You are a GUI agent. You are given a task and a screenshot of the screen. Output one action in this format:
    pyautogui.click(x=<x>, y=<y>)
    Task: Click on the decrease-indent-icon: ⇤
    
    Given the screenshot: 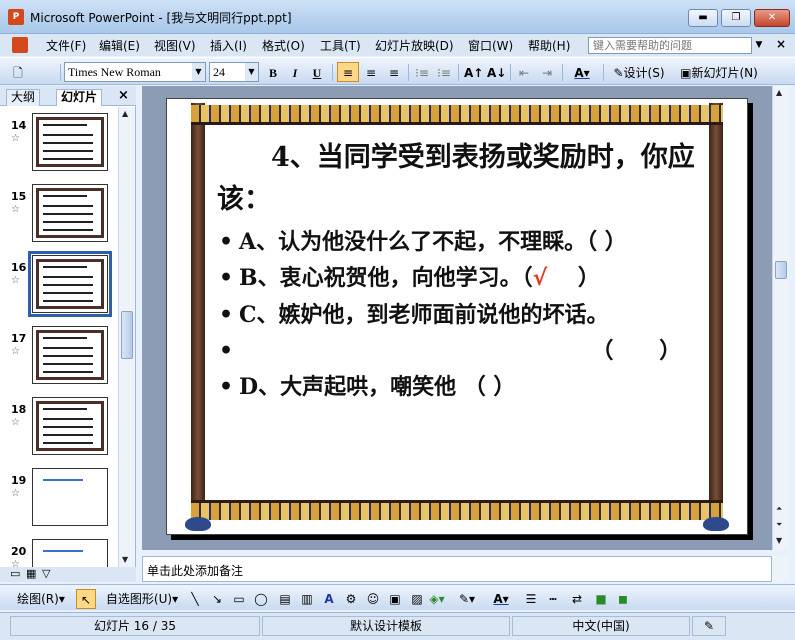 What is the action you would take?
    pyautogui.click(x=524, y=72)
    